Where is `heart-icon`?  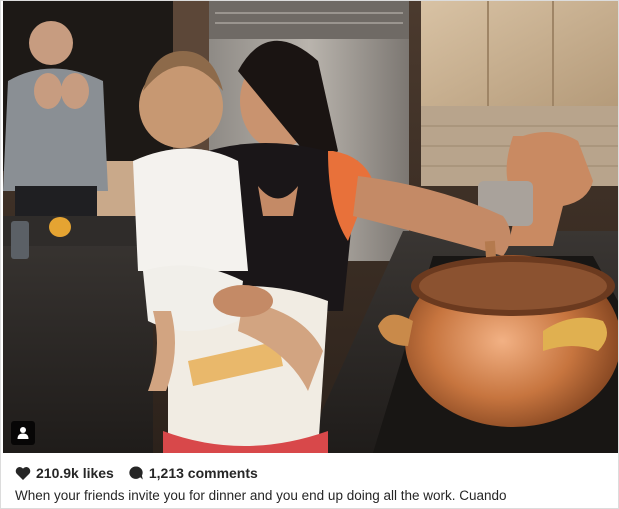
heart-icon is located at coordinates (23, 473).